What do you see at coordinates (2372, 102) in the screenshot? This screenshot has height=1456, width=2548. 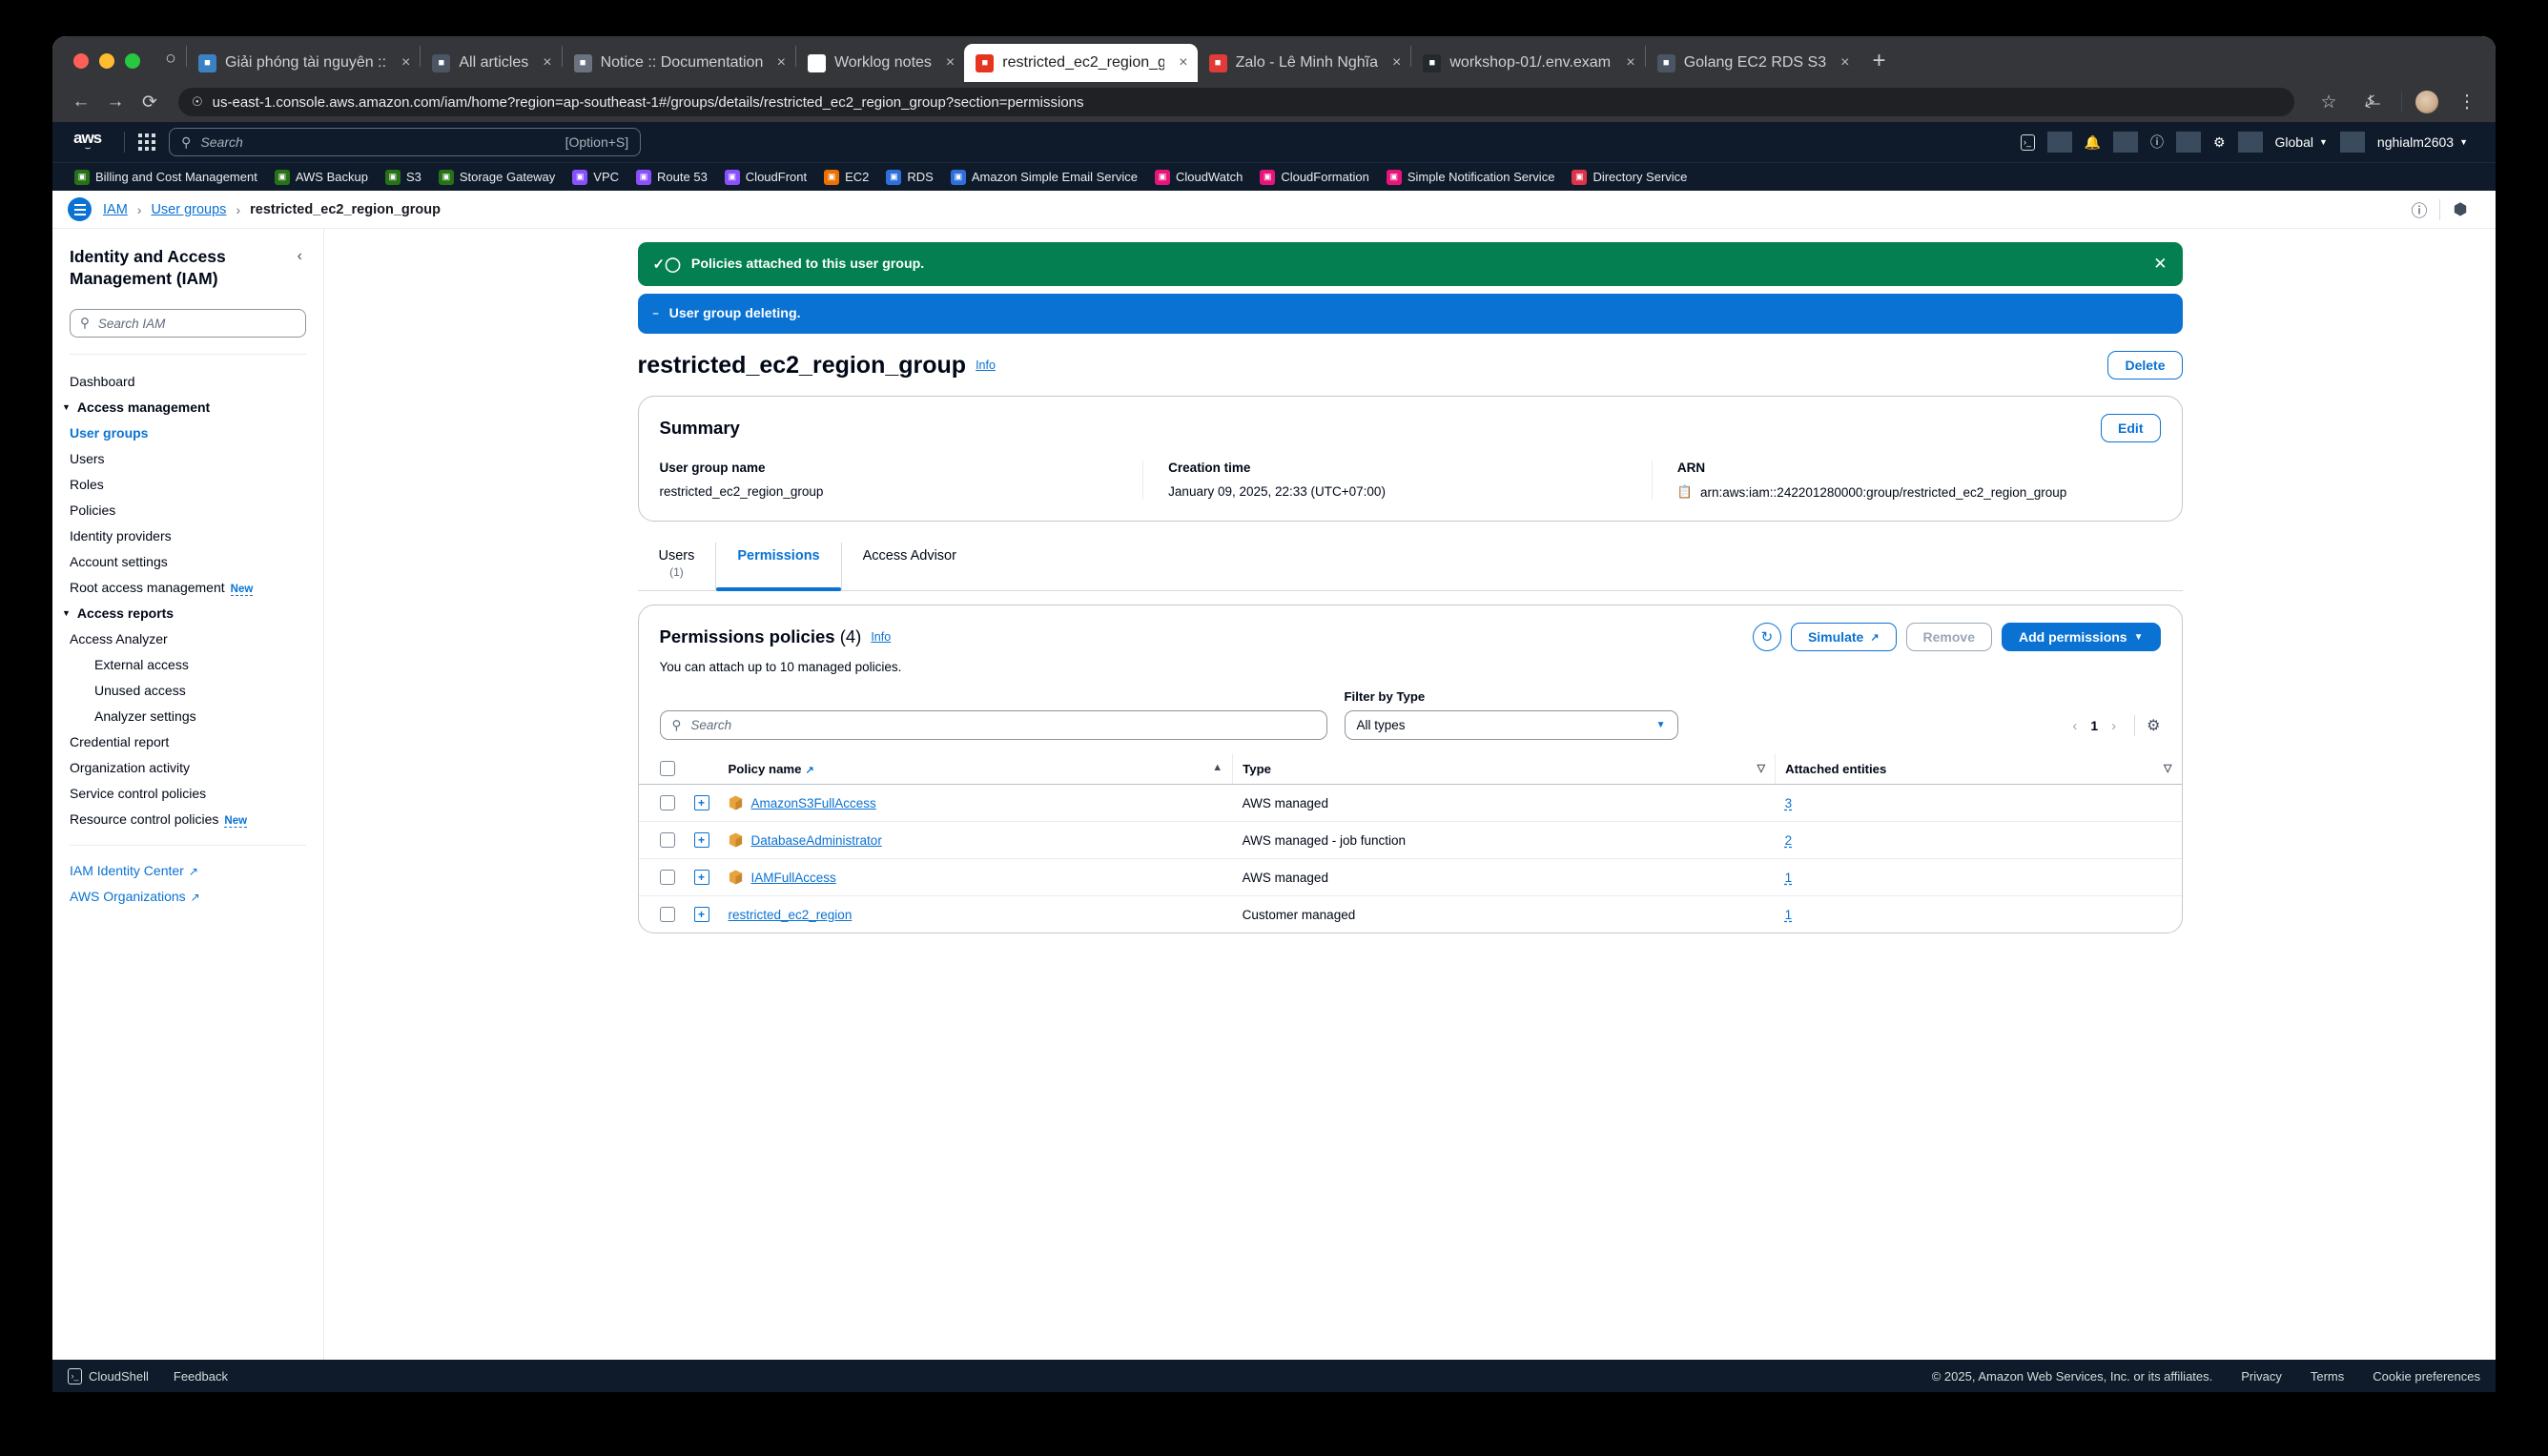 I see `extensions-icon: ⍼` at bounding box center [2372, 102].